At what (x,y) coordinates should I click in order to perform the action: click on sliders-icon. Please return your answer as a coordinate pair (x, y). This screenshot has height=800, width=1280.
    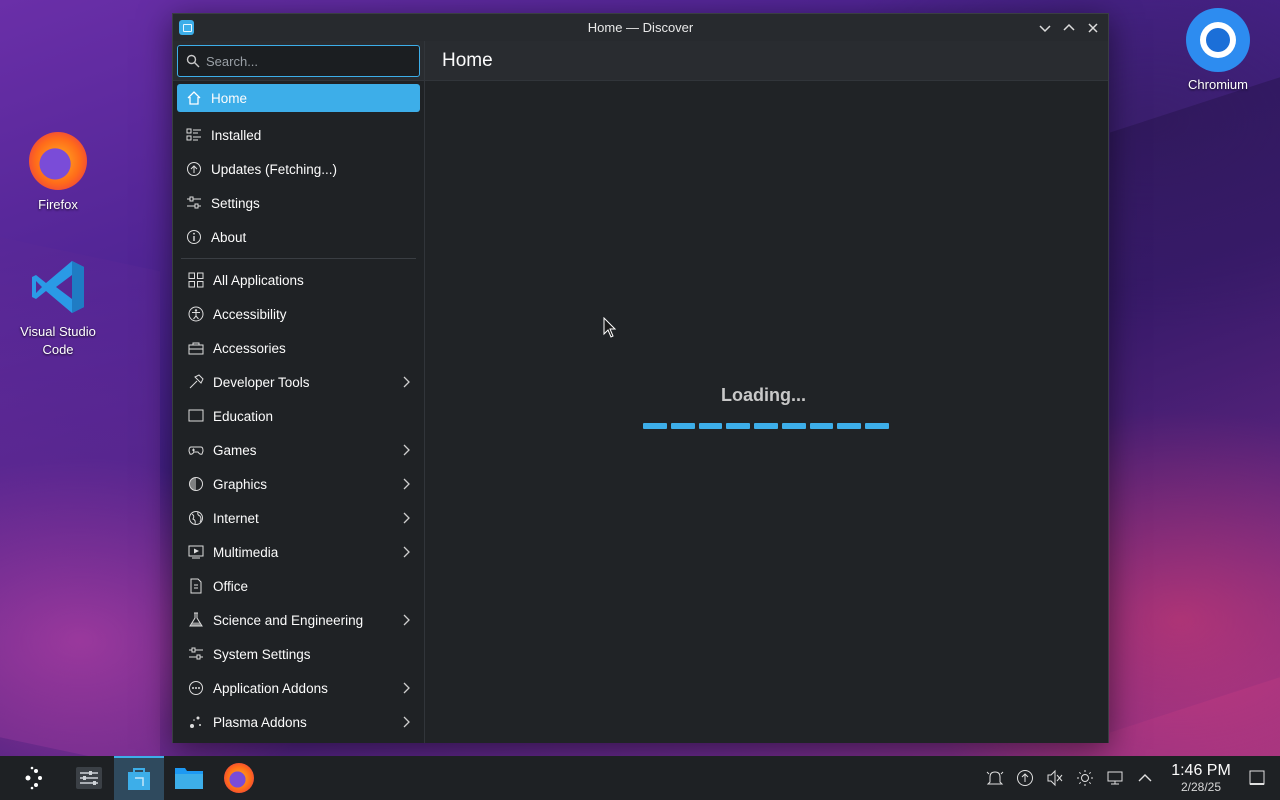
    Looking at the image, I should click on (196, 654).